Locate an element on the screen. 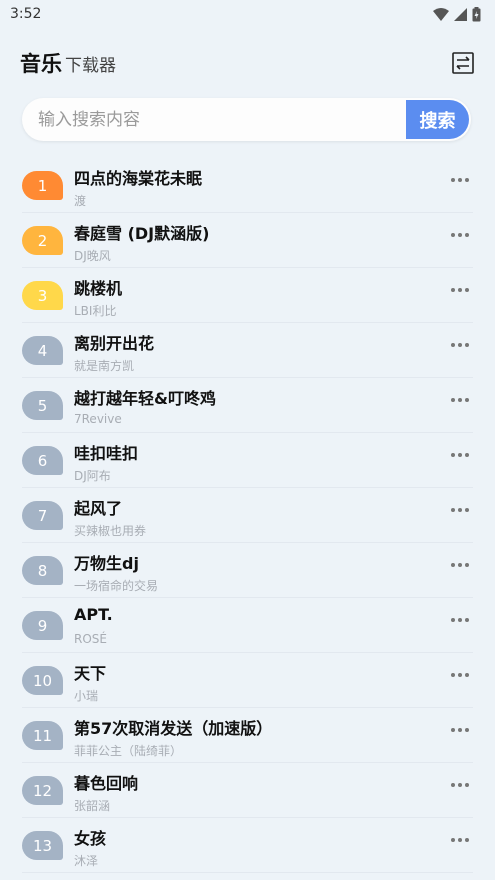 The width and height of the screenshot is (495, 880). rank-badge: 4 is located at coordinates (42, 350).